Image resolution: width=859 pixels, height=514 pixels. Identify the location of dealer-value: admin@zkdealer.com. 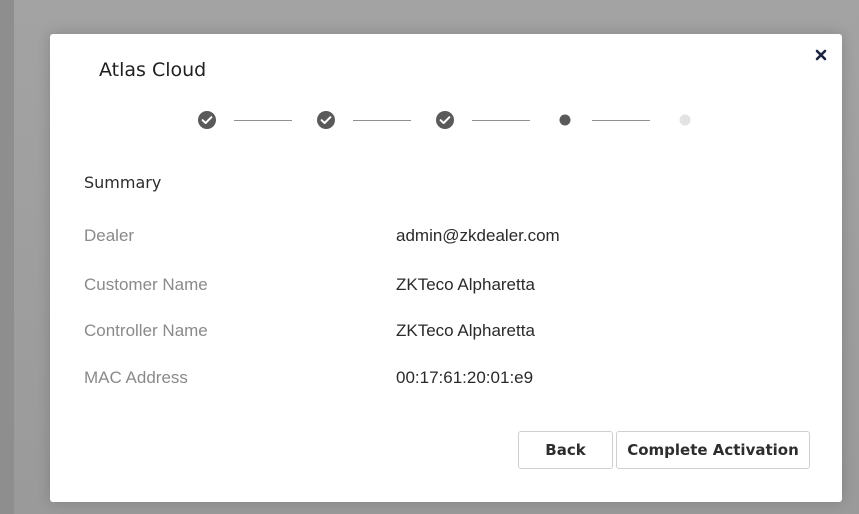
(478, 235).